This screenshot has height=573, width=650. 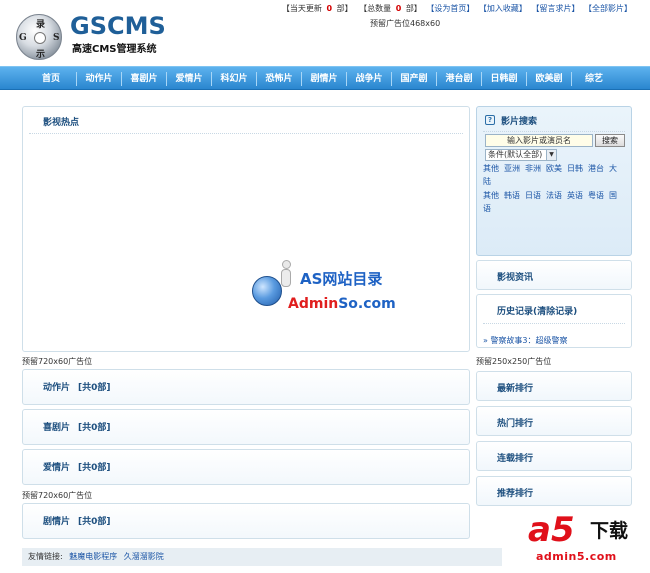 I want to click on search-button: 搜索, so click(x=610, y=140).